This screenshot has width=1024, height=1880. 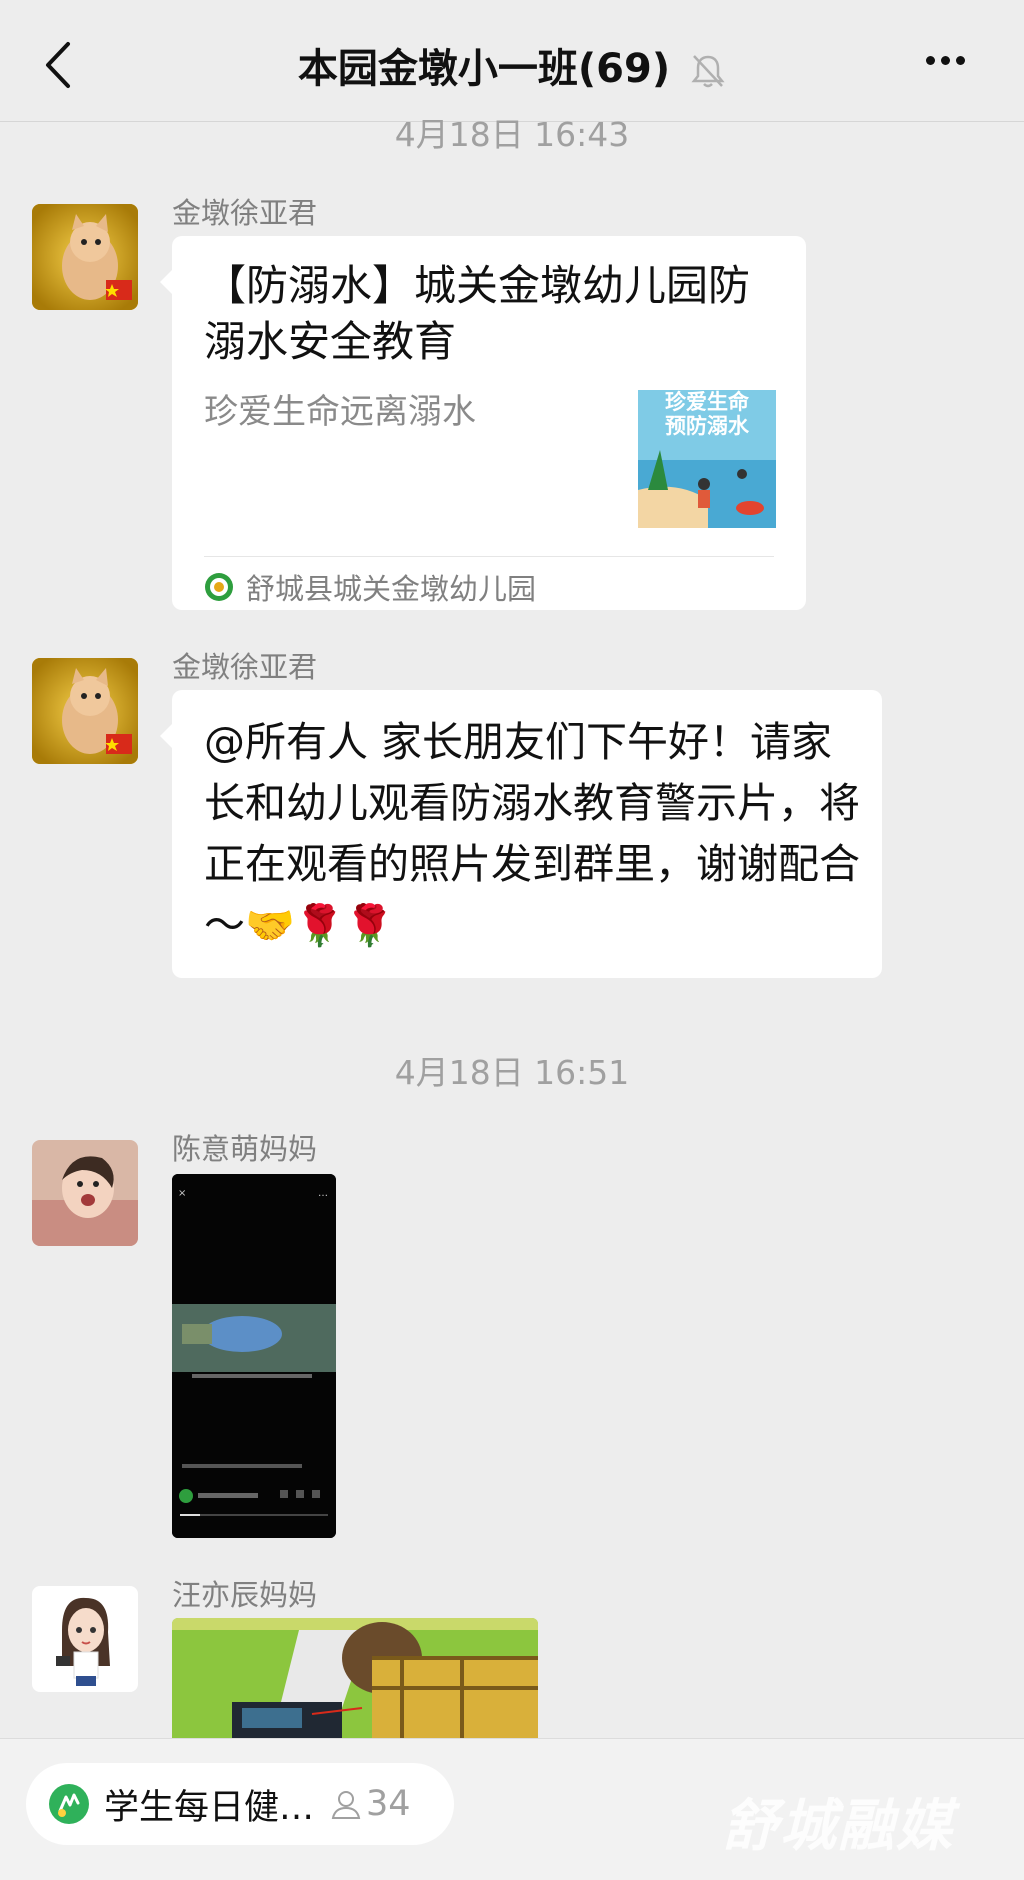 I want to click on sender-name: 陈意萌妈妈, so click(x=245, y=1149).